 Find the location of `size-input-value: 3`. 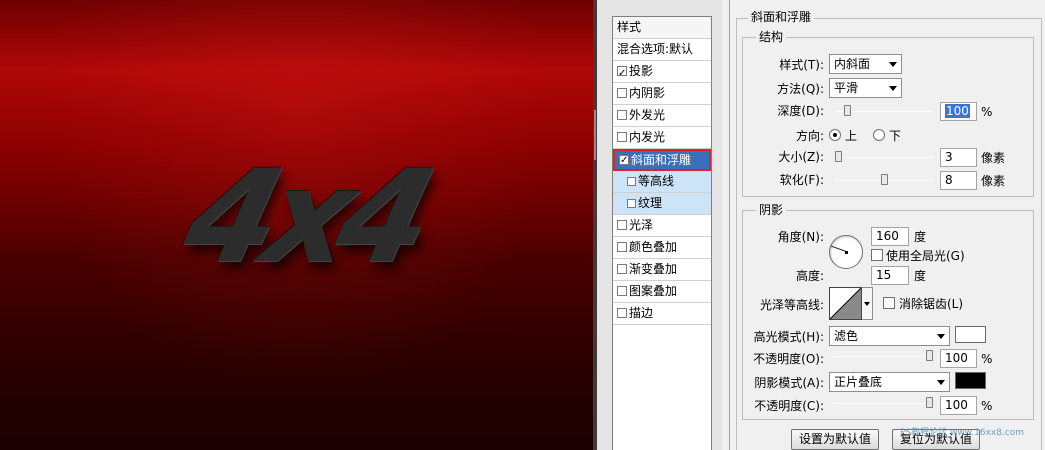

size-input-value: 3 is located at coordinates (949, 157).